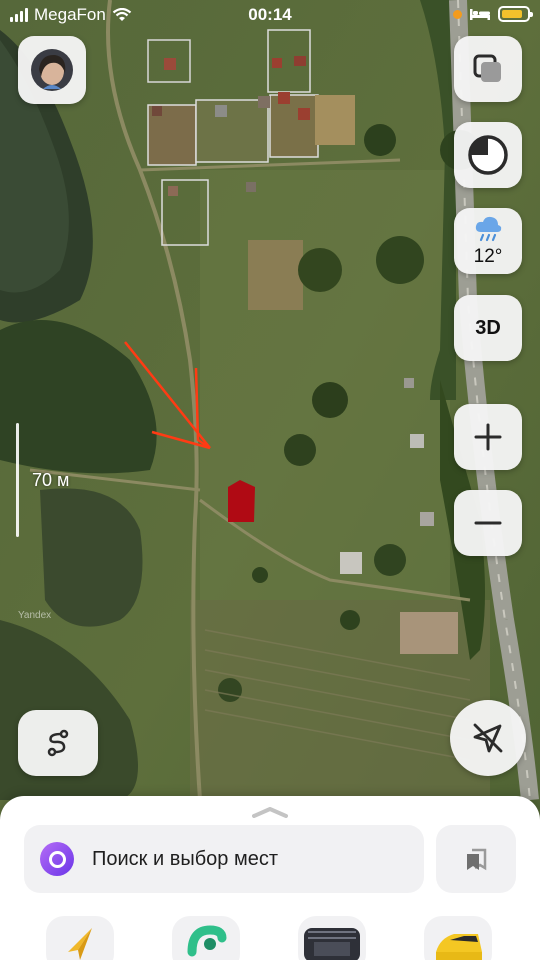 The image size is (540, 960). I want to click on zoom-out-button, so click(488, 523).